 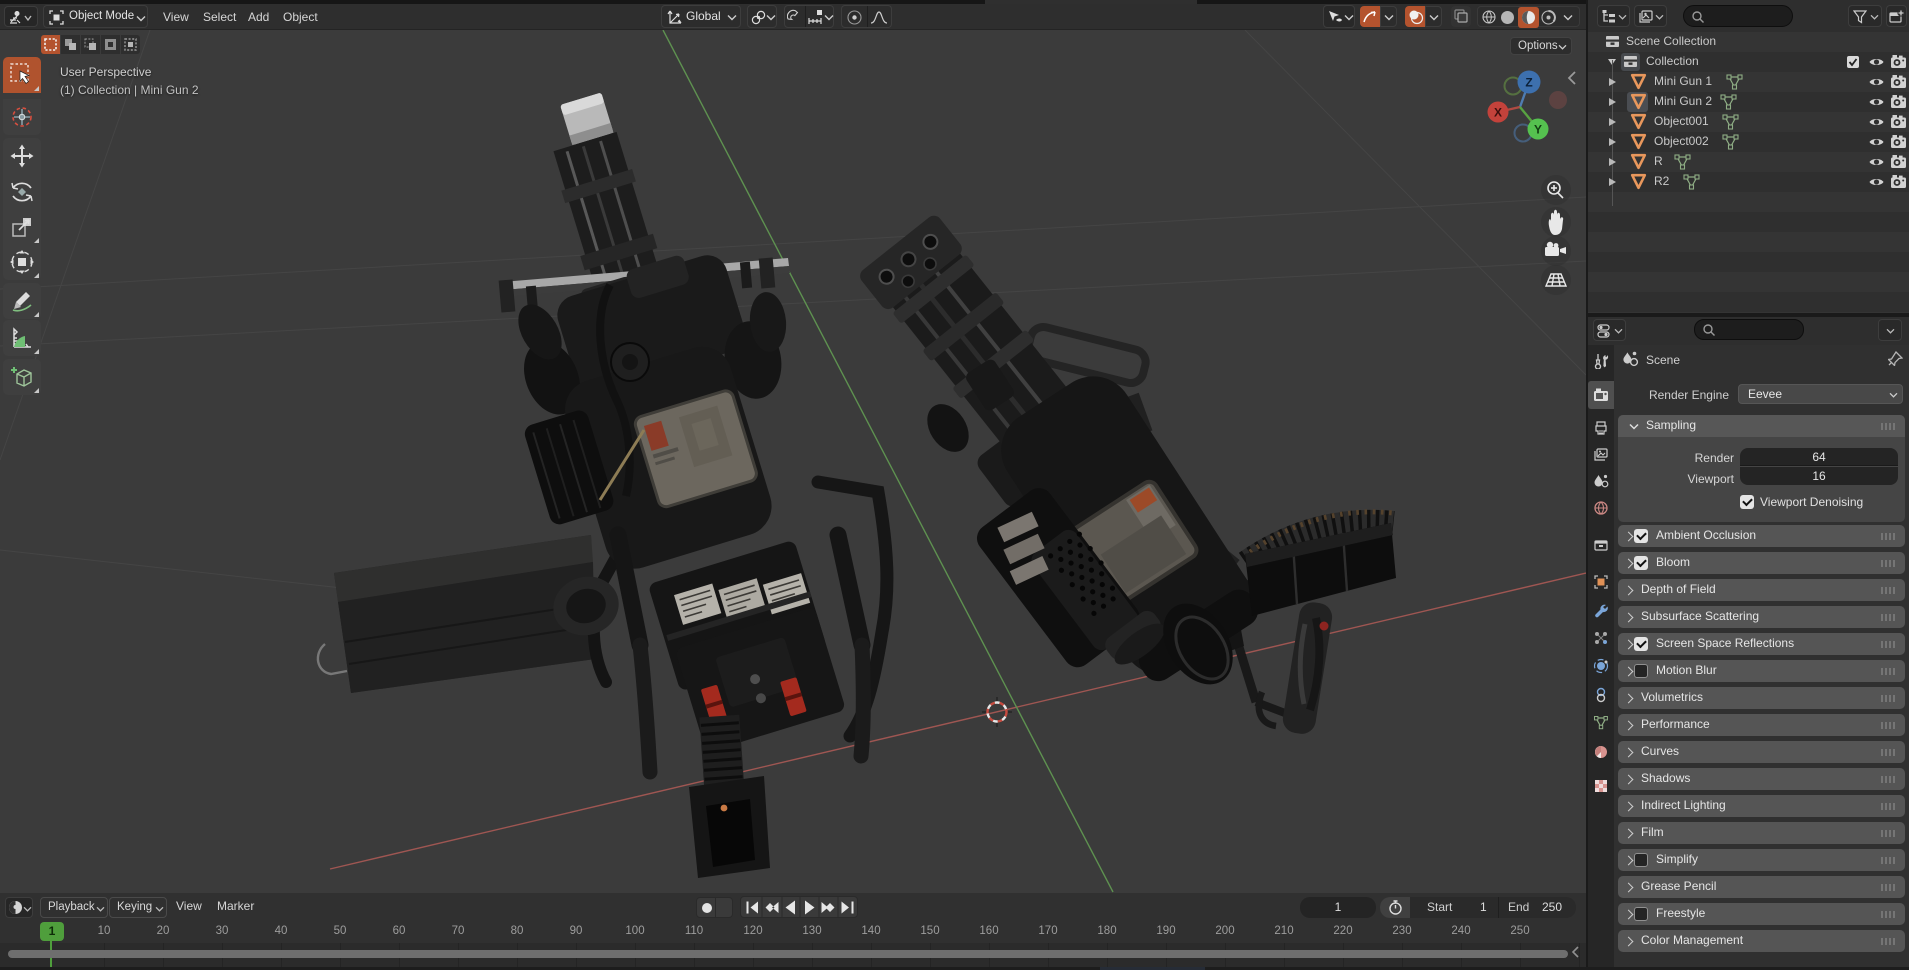 What do you see at coordinates (1538, 130) in the screenshot?
I see `svg-text: Y` at bounding box center [1538, 130].